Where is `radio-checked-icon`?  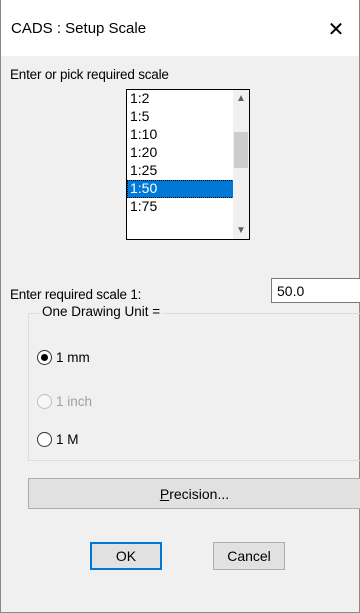 radio-checked-icon is located at coordinates (44, 357).